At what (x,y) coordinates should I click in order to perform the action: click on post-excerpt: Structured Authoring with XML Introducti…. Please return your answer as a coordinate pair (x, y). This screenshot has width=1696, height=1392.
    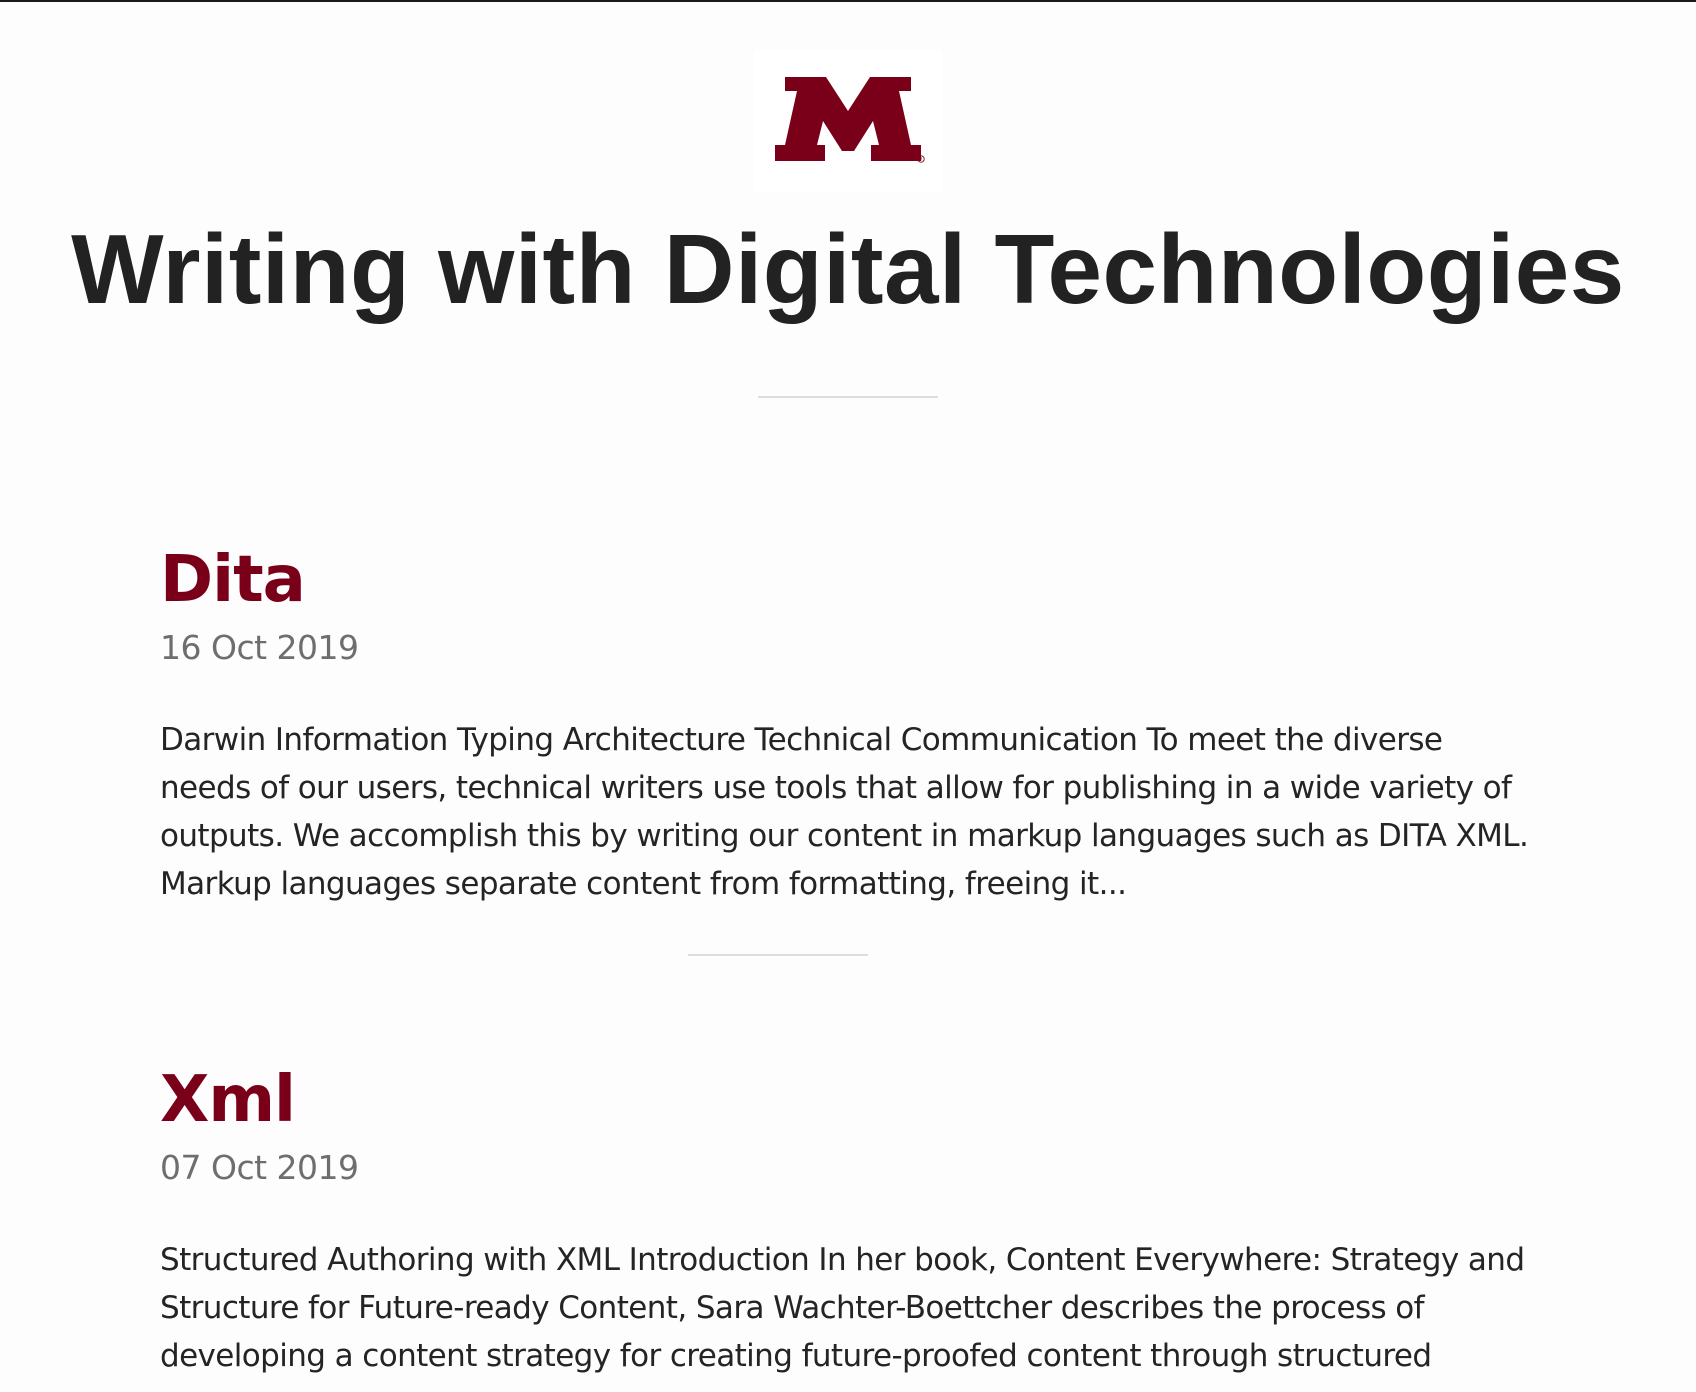
    Looking at the image, I should click on (842, 1308).